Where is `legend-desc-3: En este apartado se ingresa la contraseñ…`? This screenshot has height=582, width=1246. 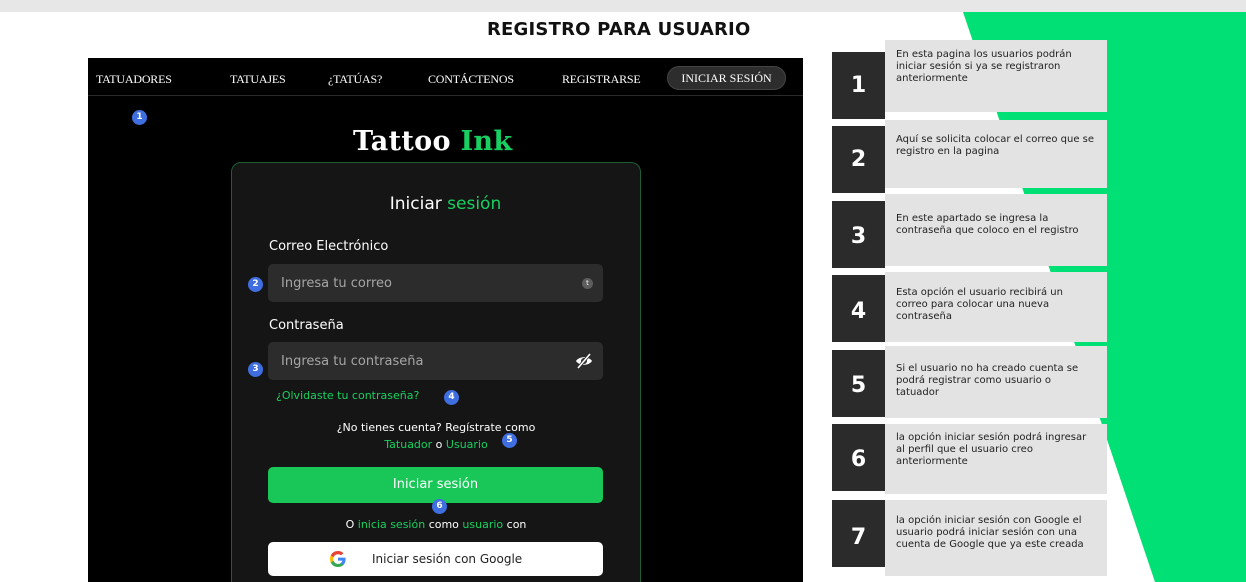 legend-desc-3: En este apartado se ingresa la contraseñ… is located at coordinates (996, 230).